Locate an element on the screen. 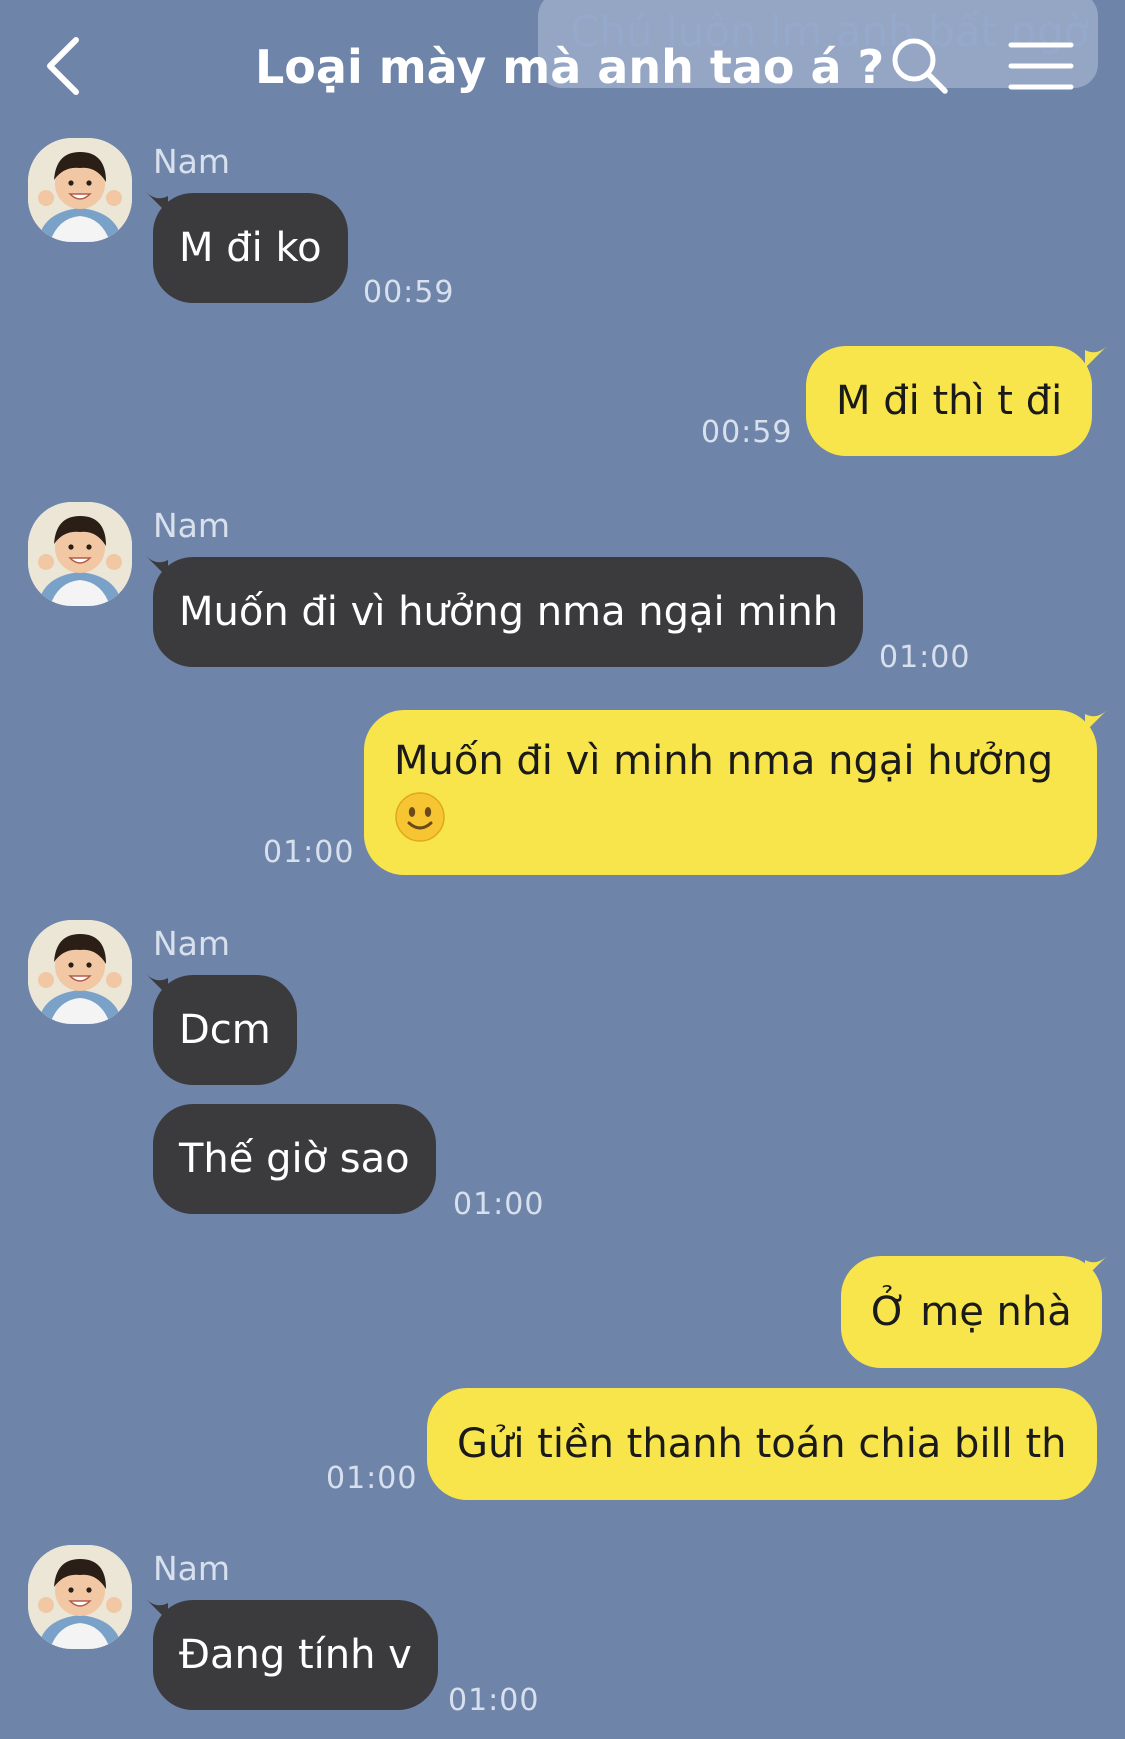  message-text: Dcm is located at coordinates (225, 1030).